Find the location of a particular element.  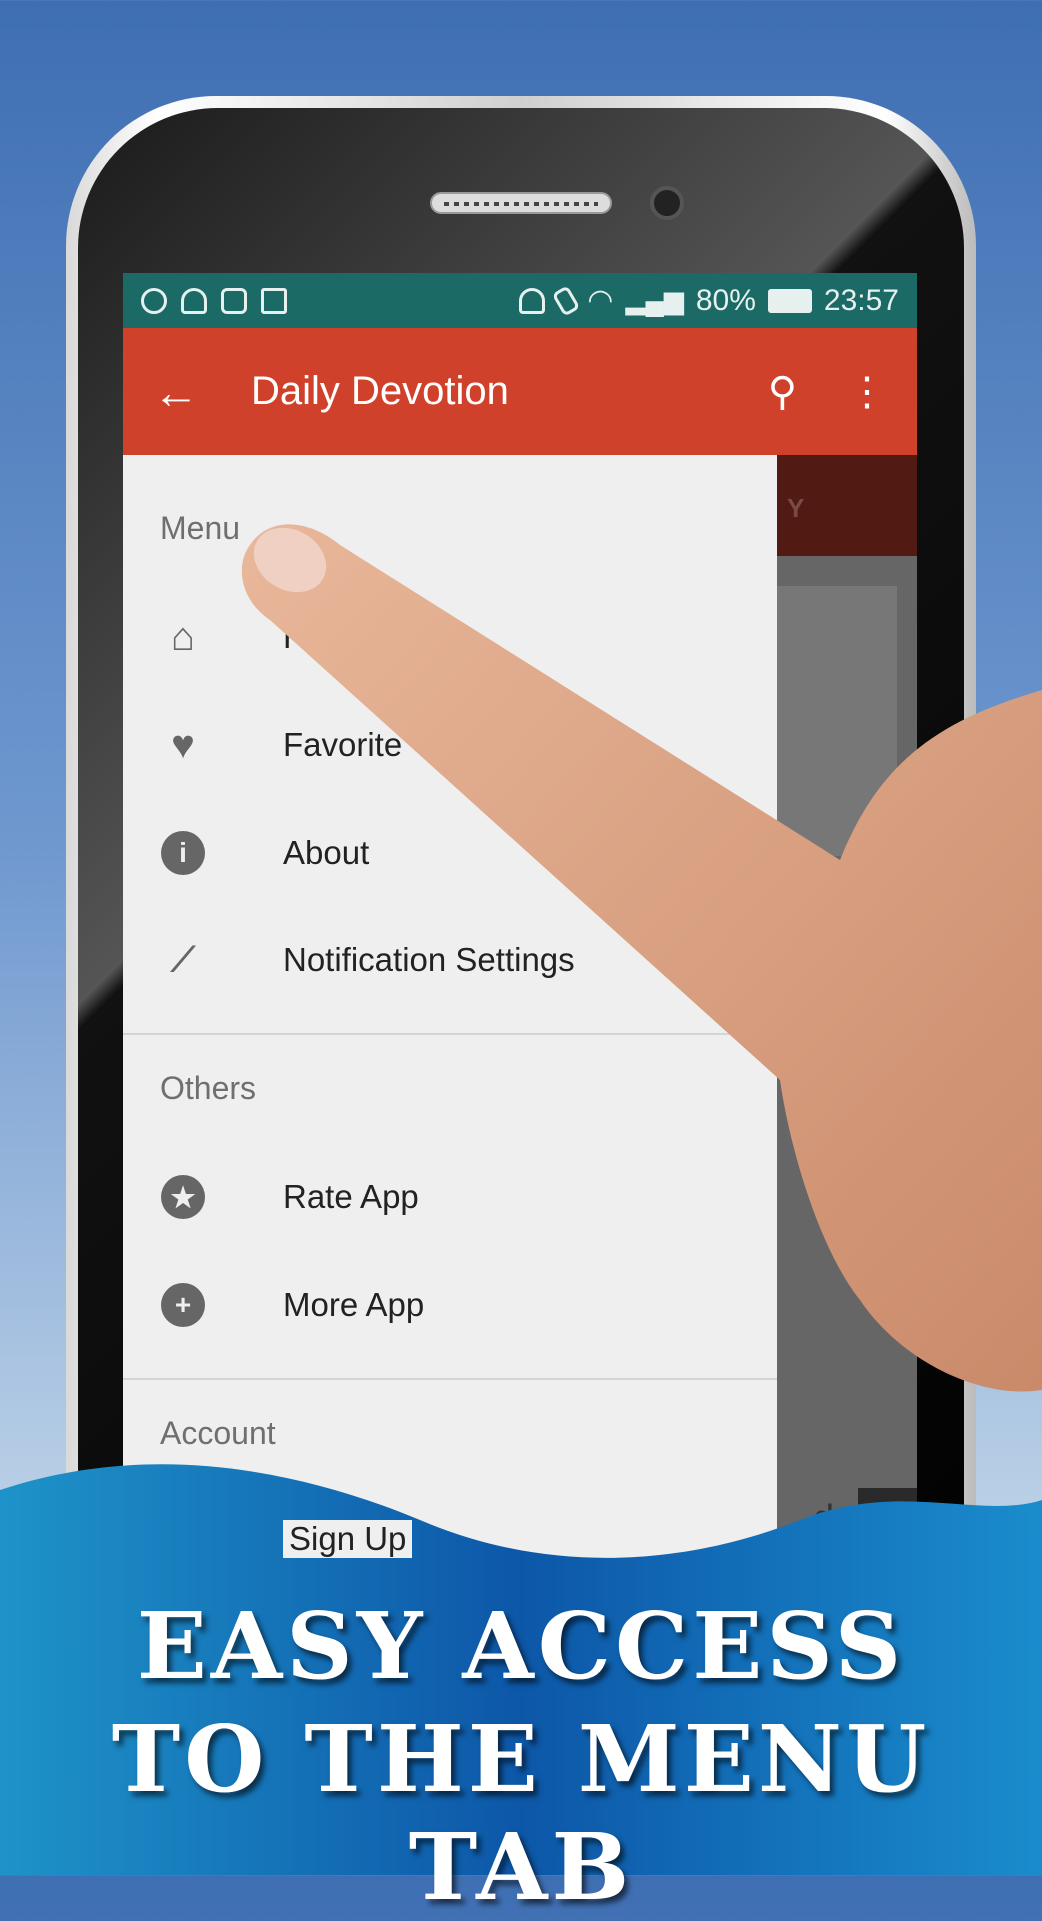

caption-line-1: EASY ACCESS is located at coordinates (521, 1646).